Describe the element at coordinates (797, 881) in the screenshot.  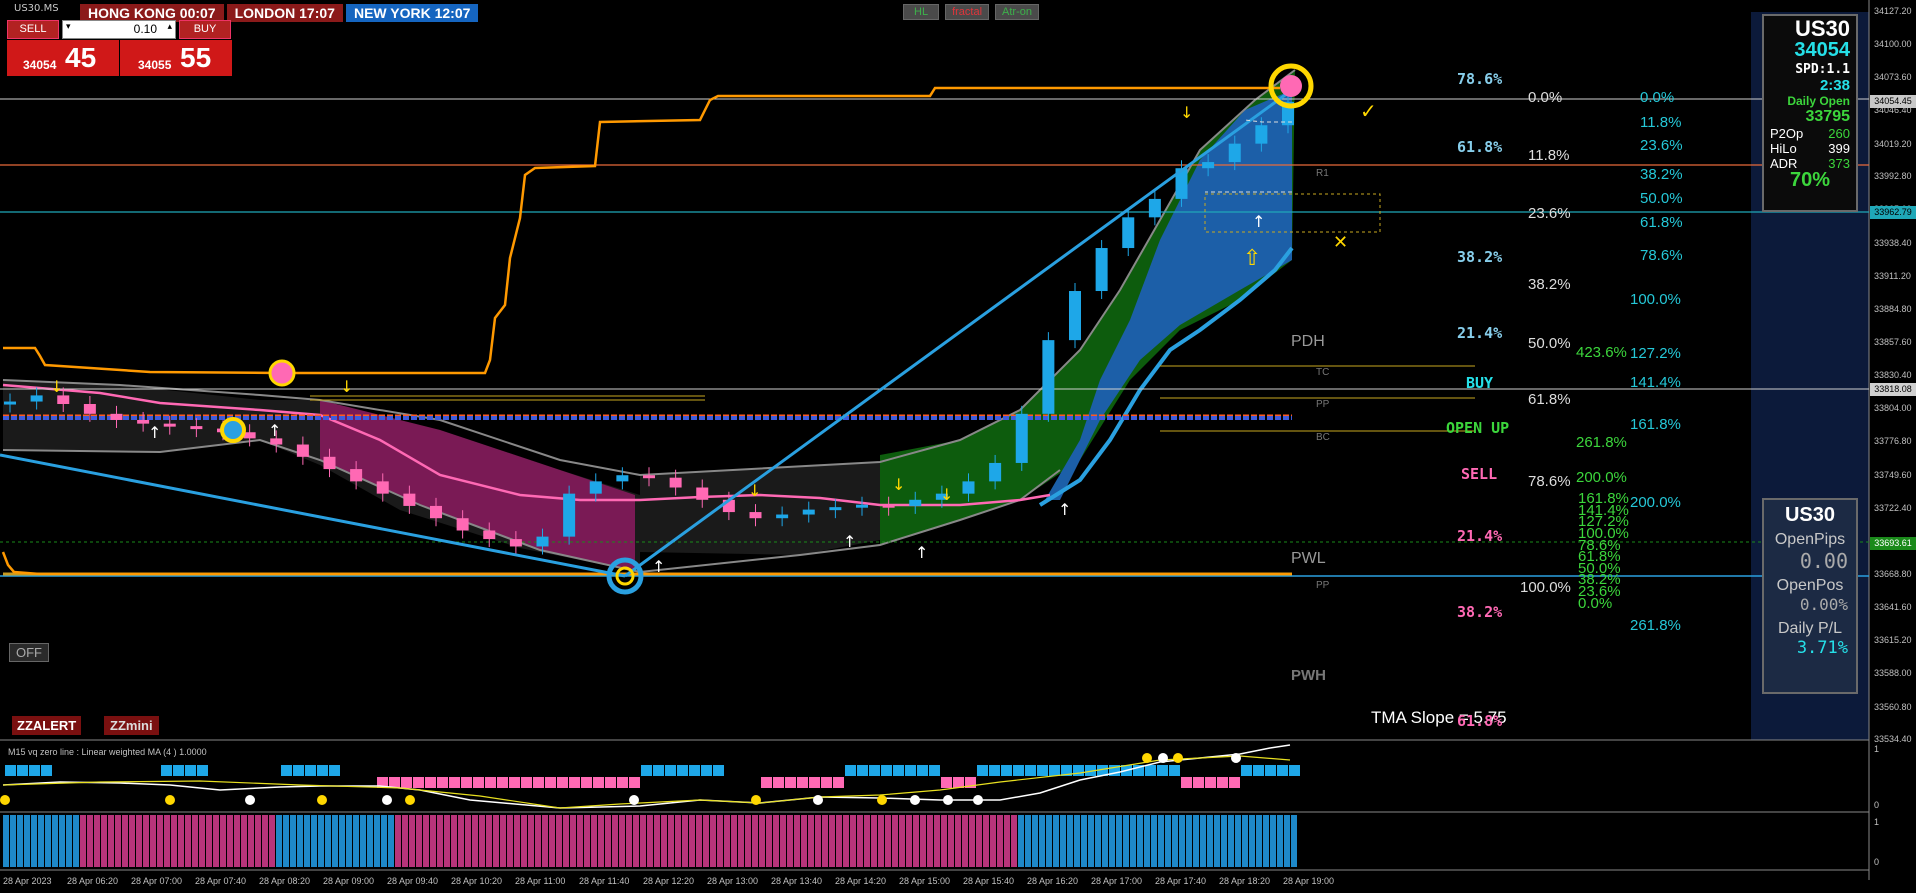
I see `time-tick: 28 Apr 13:40` at that location.